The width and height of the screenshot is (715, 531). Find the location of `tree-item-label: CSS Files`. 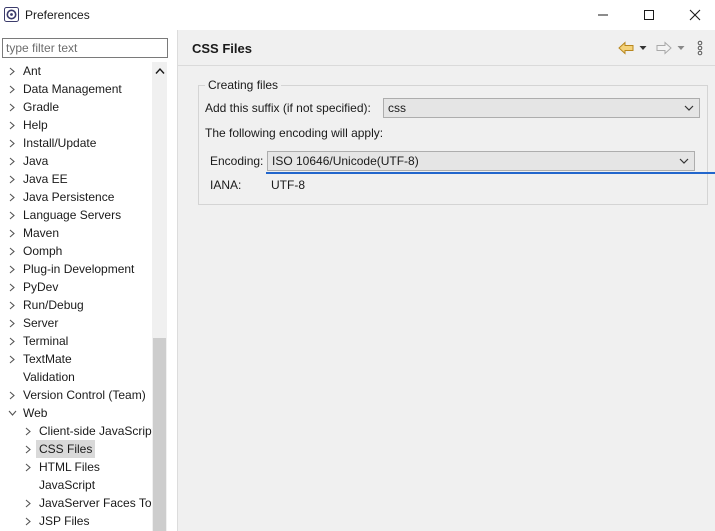

tree-item-label: CSS Files is located at coordinates (66, 449).